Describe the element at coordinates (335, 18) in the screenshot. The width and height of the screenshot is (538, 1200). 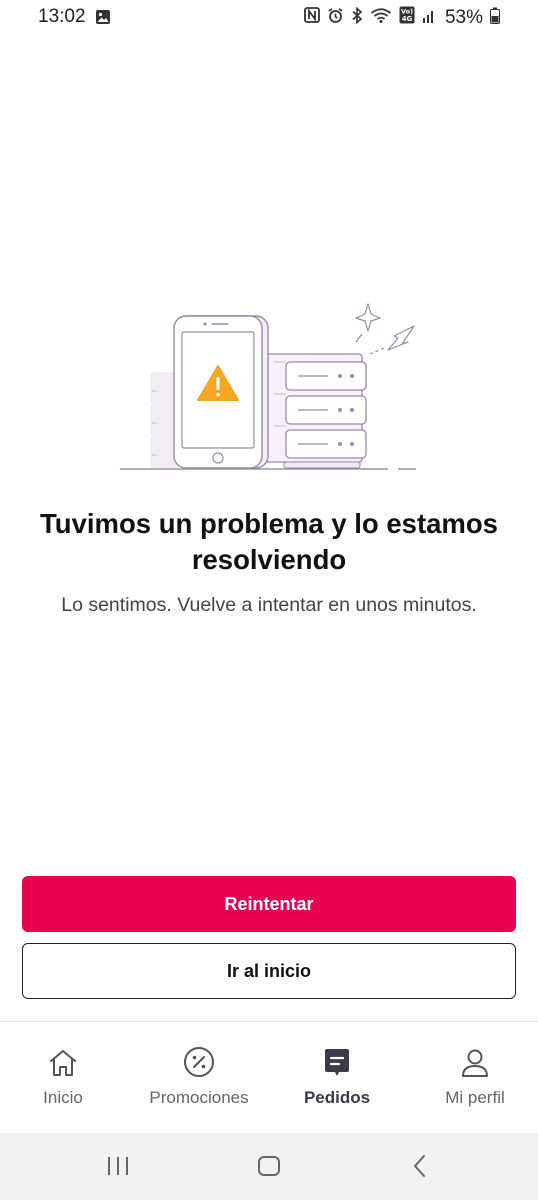
I see `alarm-icon` at that location.